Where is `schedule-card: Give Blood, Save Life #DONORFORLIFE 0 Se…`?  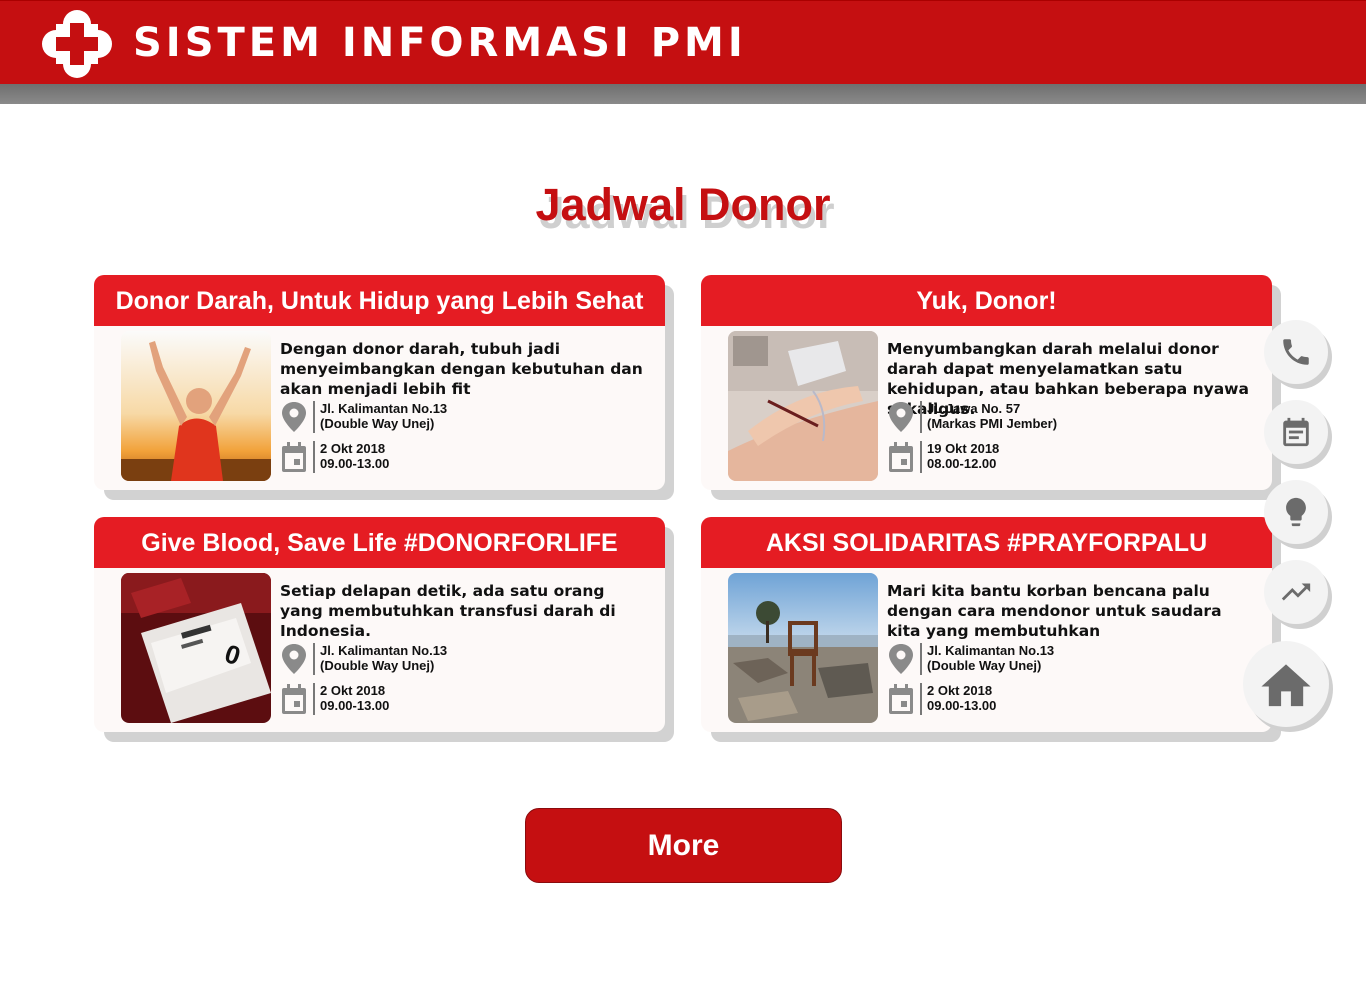 schedule-card: Give Blood, Save Life #DONORFORLIFE 0 Se… is located at coordinates (384, 629).